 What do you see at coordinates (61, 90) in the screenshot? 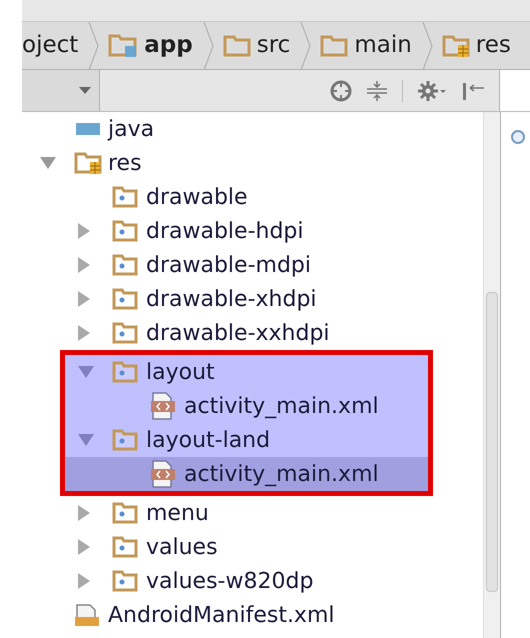
I see `view-dropdown` at bounding box center [61, 90].